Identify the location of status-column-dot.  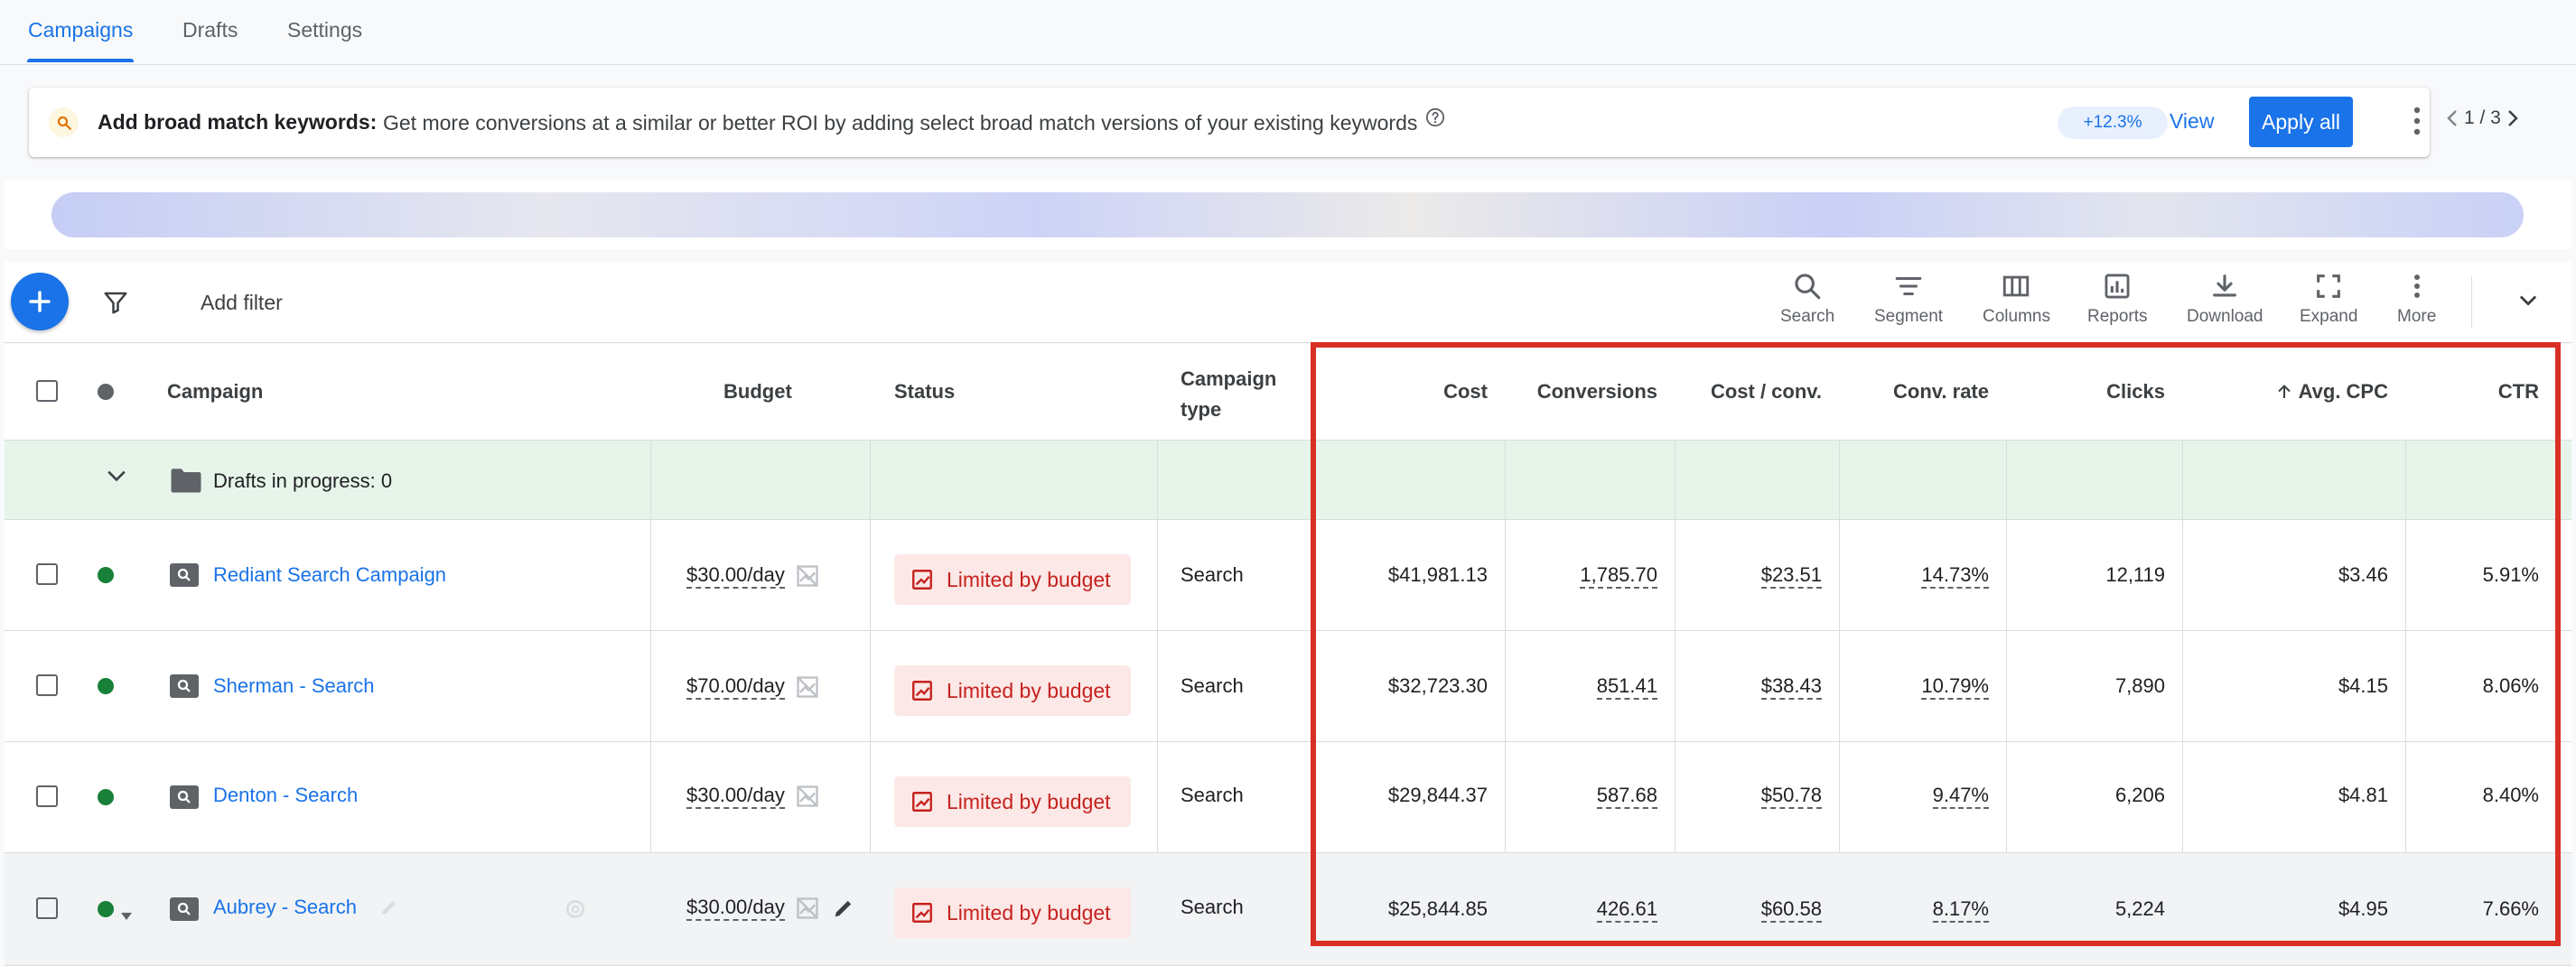
(106, 392).